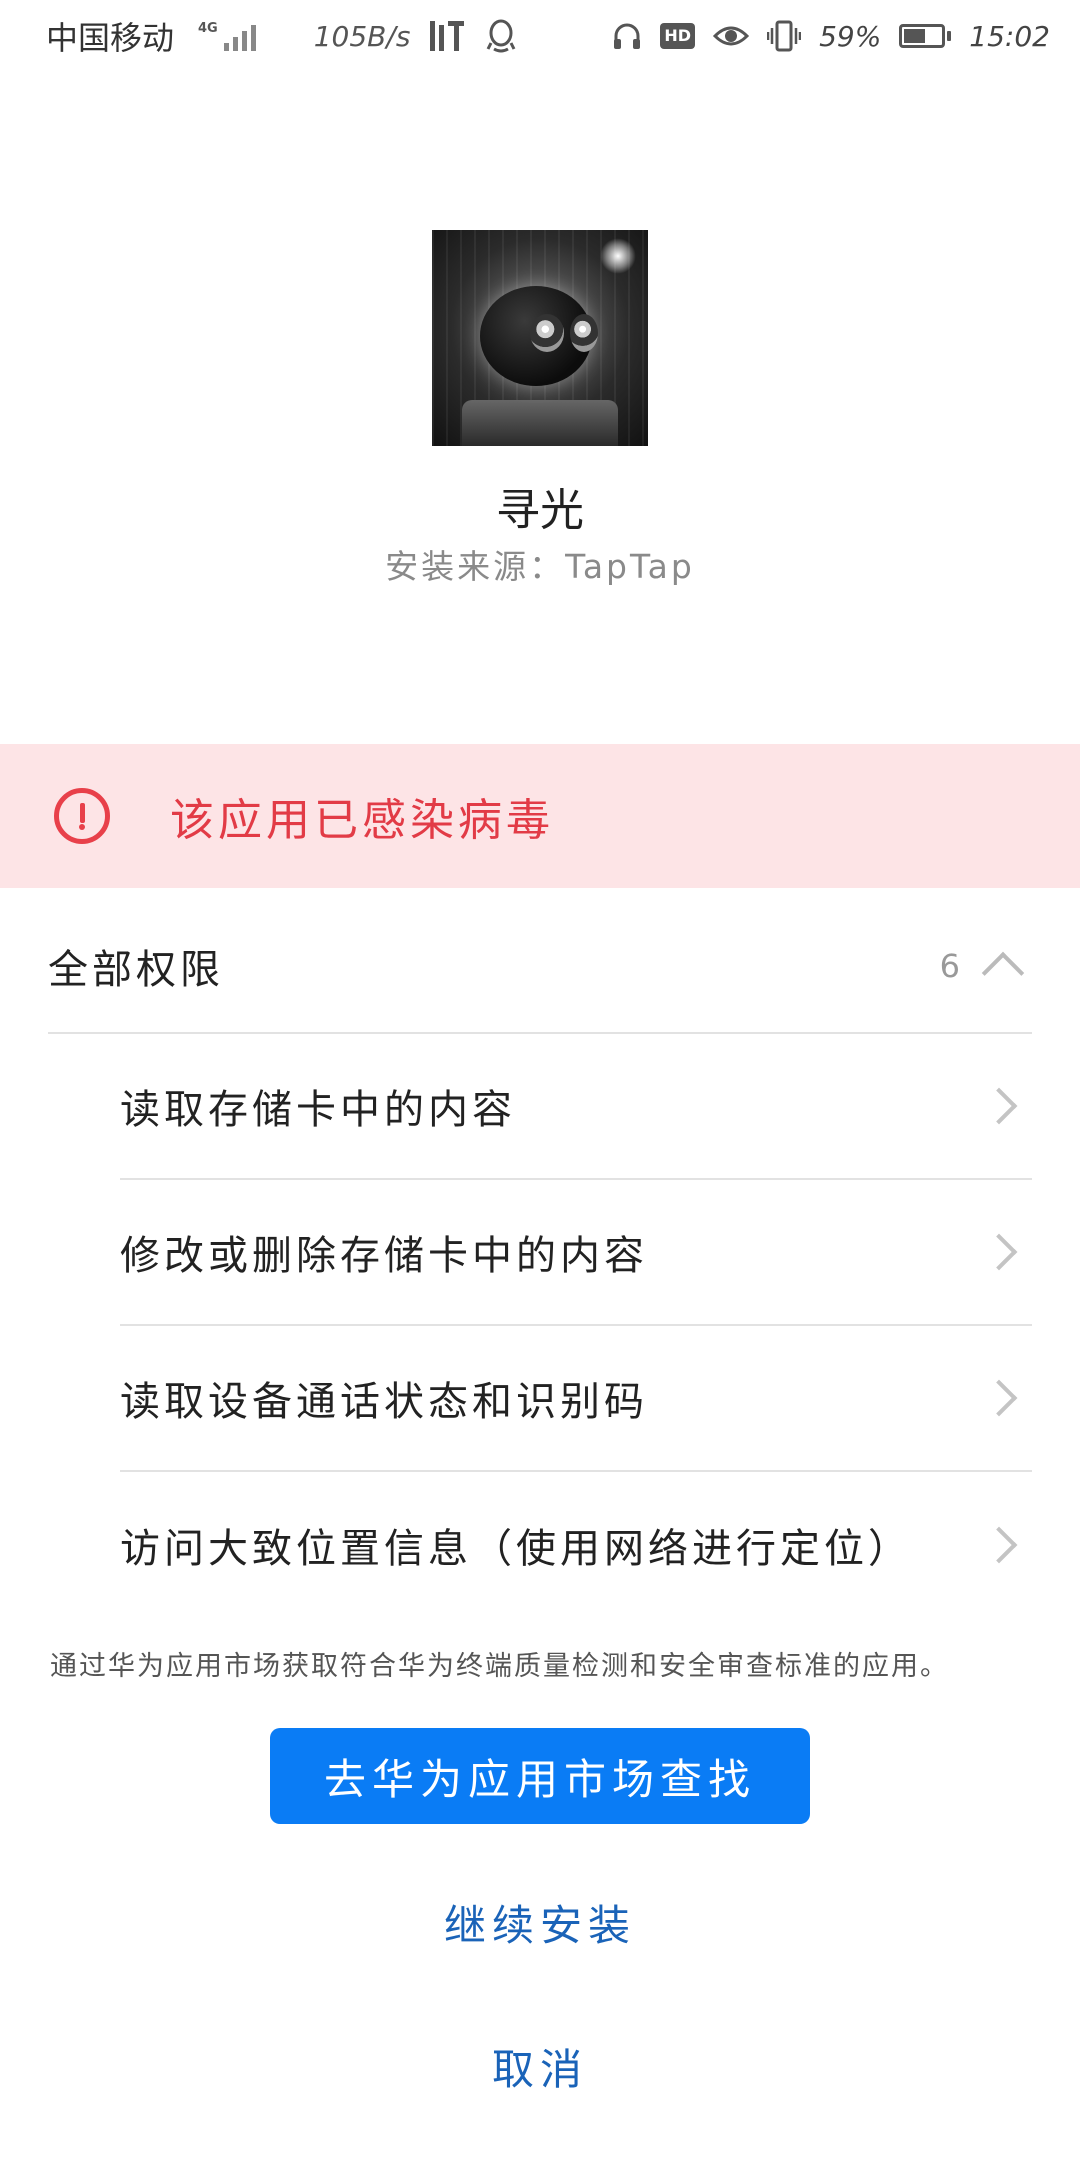 The height and width of the screenshot is (2160, 1080). I want to click on status-bar: 中国移动 4G 105B/s HD 59% 15:02, so click(540, 36).